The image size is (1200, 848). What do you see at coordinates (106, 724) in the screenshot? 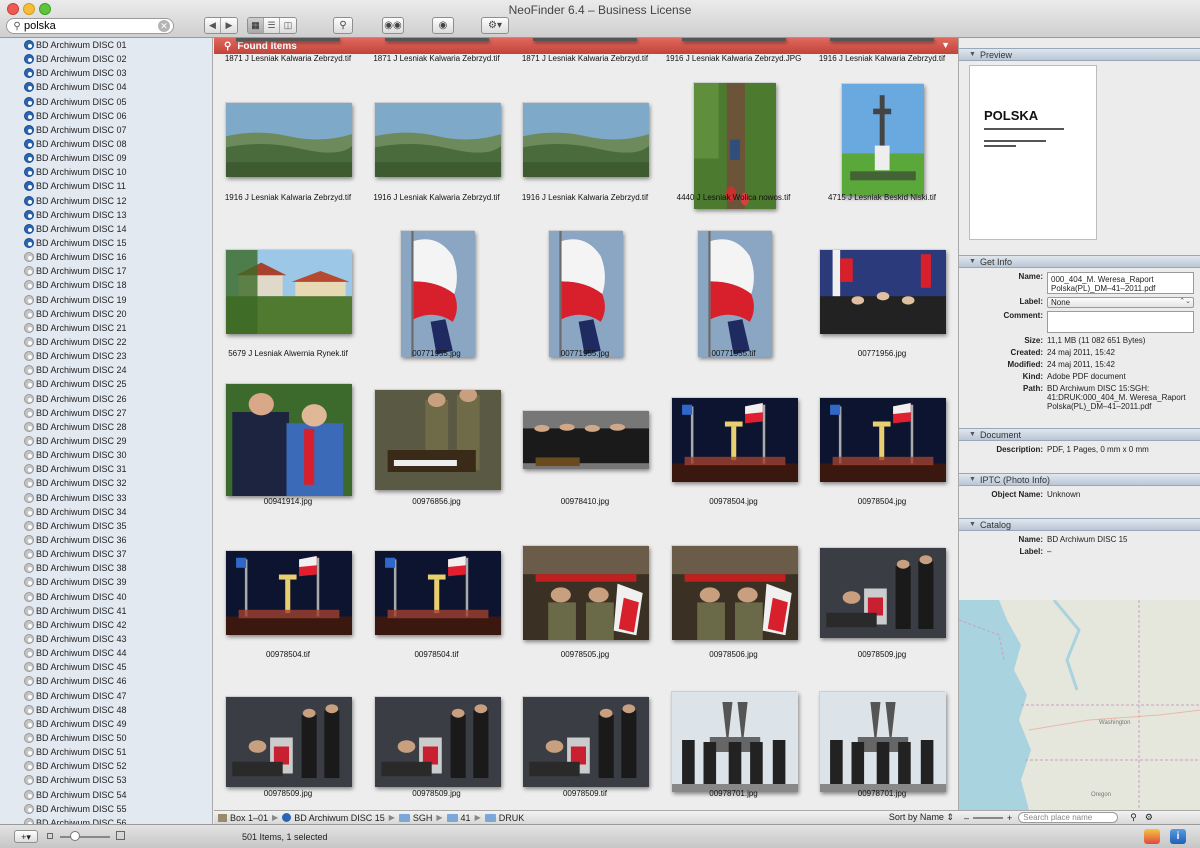
I see `sidebar-disc-item: BD Archiwum DISC 49` at bounding box center [106, 724].